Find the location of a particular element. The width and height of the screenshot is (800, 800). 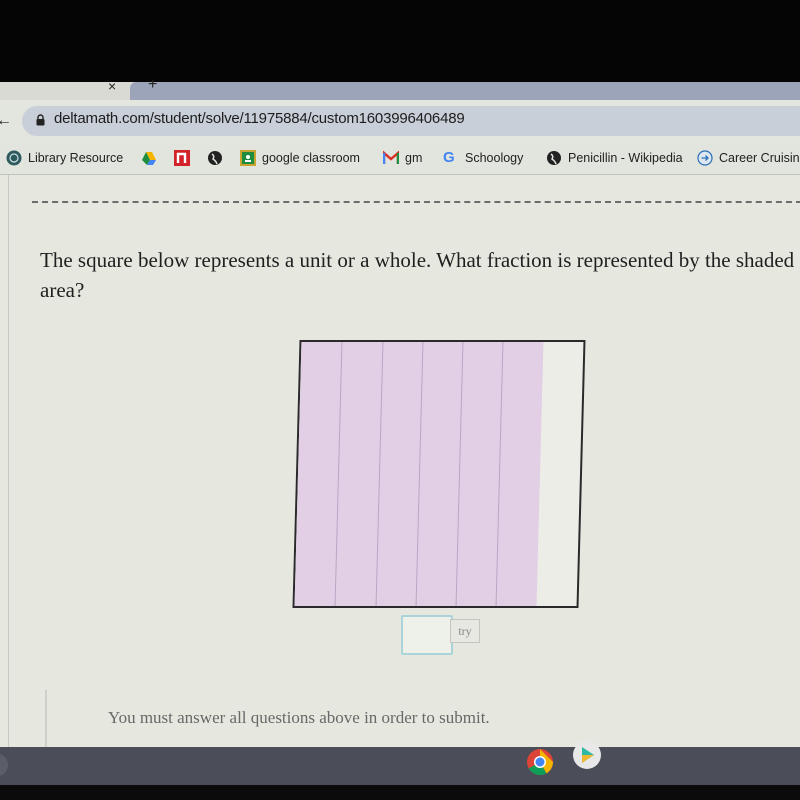

gmail-icon is located at coordinates (391, 157).